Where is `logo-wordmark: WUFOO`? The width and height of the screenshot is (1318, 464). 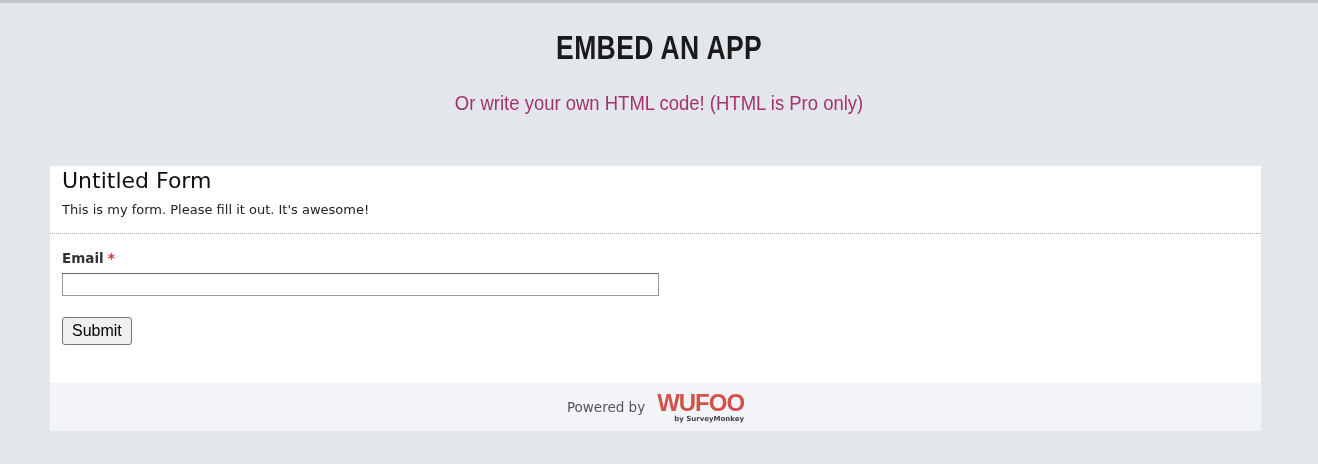 logo-wordmark: WUFOO is located at coordinates (701, 403).